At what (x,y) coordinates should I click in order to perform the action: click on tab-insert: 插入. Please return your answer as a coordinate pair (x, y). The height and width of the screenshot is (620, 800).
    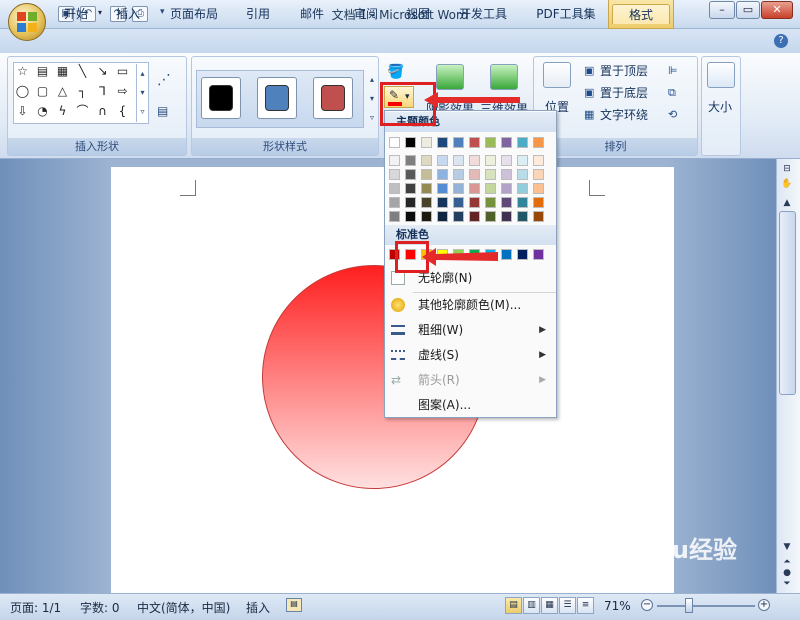
    Looking at the image, I should click on (128, 14).